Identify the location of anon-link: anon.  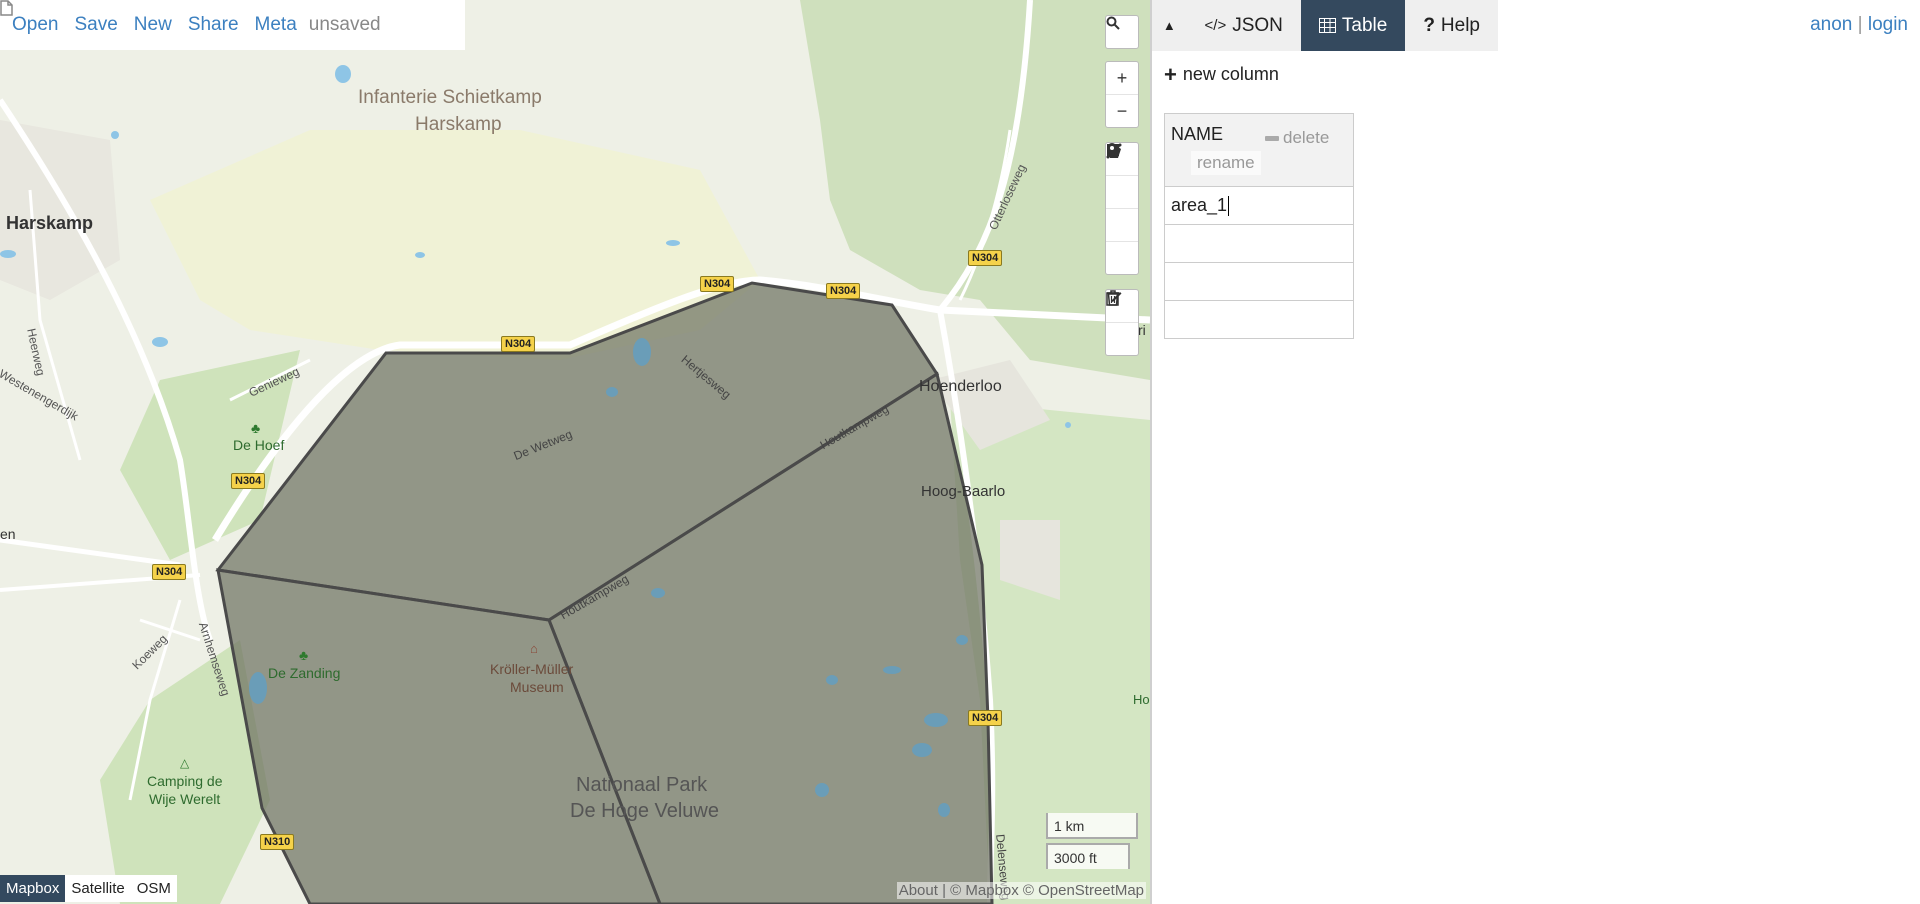
(1831, 24).